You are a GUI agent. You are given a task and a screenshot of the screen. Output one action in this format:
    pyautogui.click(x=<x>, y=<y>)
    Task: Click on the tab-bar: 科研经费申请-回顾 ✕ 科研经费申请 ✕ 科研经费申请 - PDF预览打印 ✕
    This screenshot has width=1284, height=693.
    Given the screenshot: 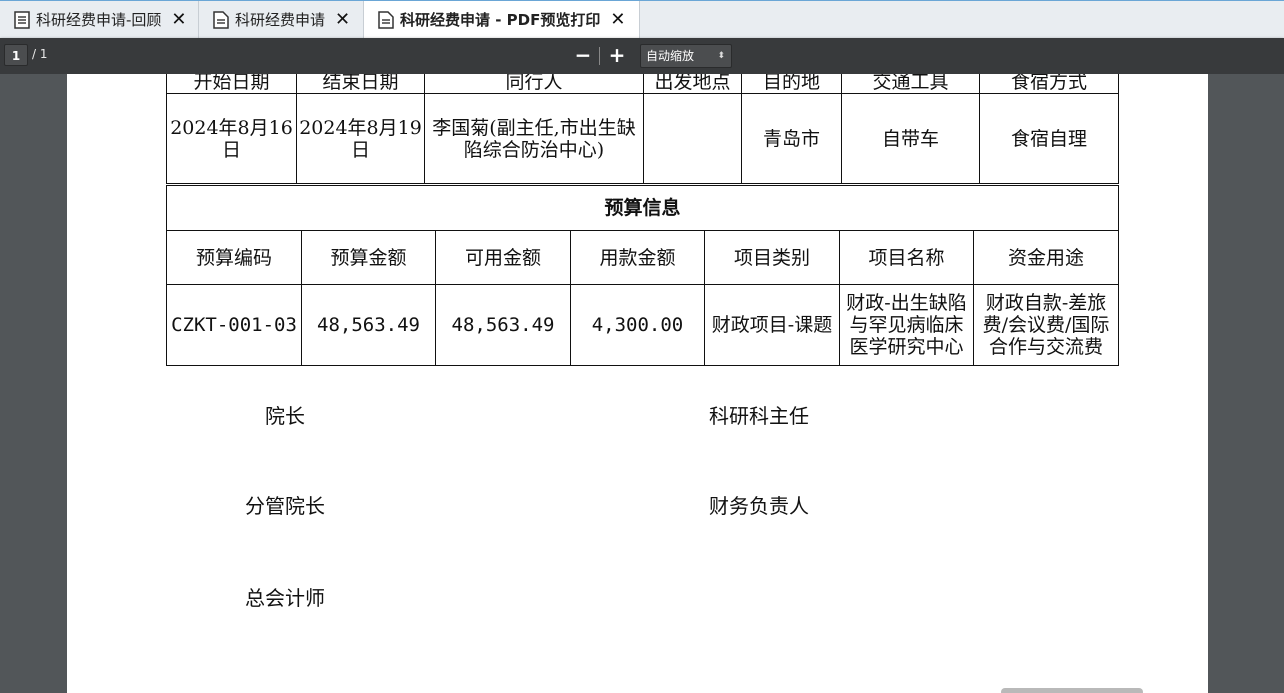 What is the action you would take?
    pyautogui.click(x=642, y=19)
    